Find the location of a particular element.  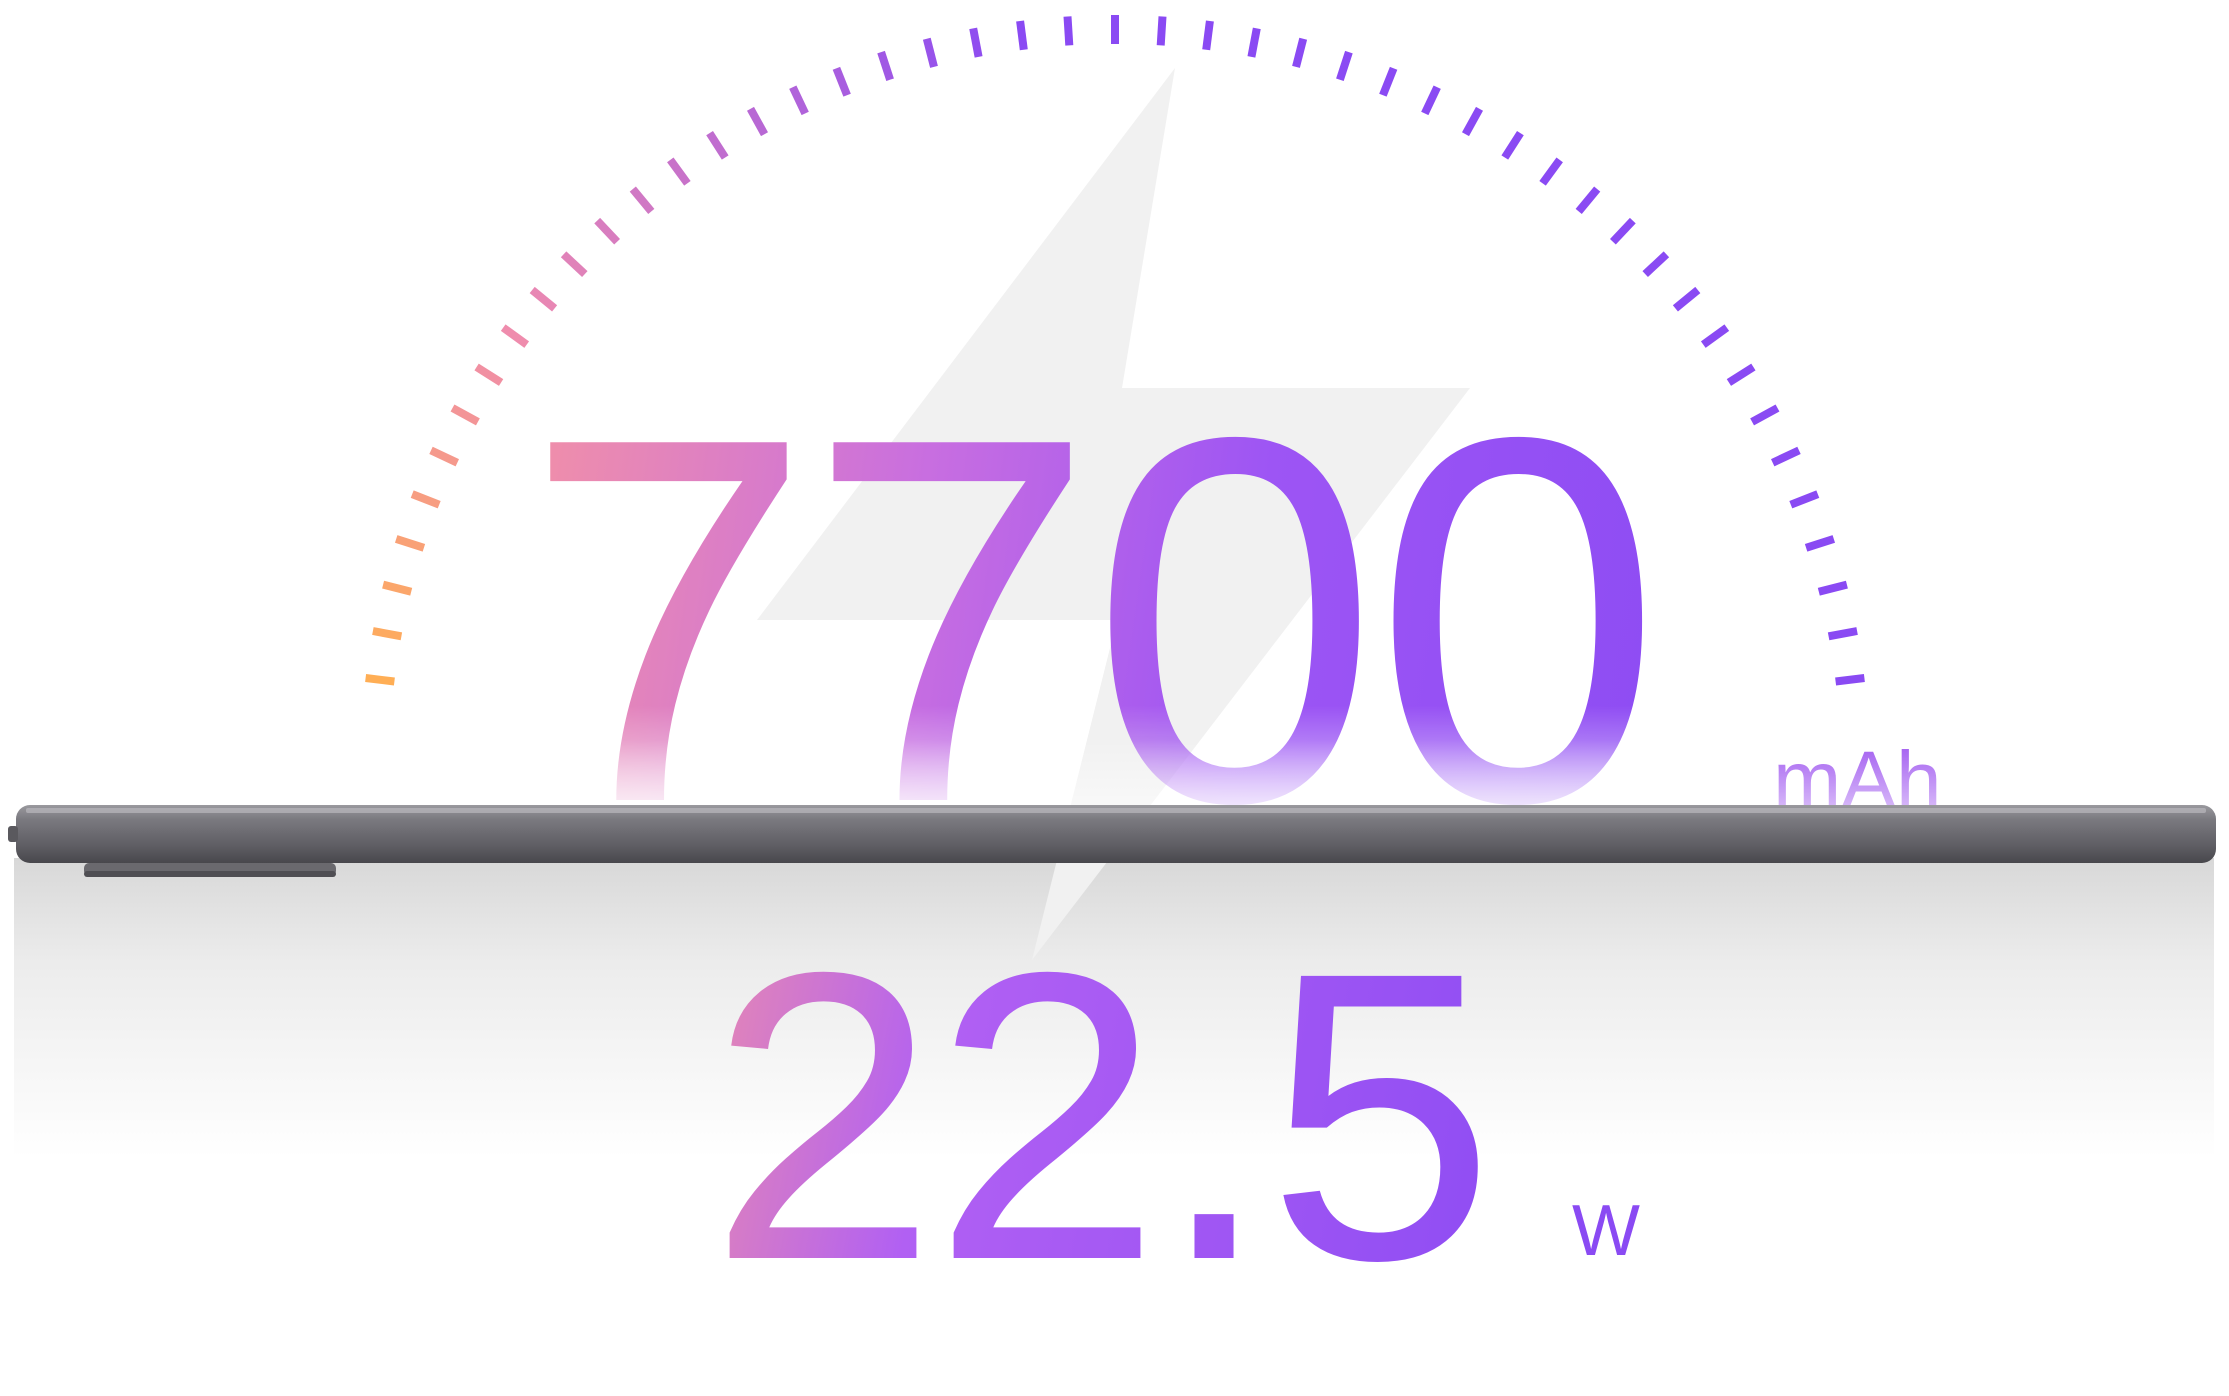

charging-power-value: 22.5 is located at coordinates (1100, 1116).